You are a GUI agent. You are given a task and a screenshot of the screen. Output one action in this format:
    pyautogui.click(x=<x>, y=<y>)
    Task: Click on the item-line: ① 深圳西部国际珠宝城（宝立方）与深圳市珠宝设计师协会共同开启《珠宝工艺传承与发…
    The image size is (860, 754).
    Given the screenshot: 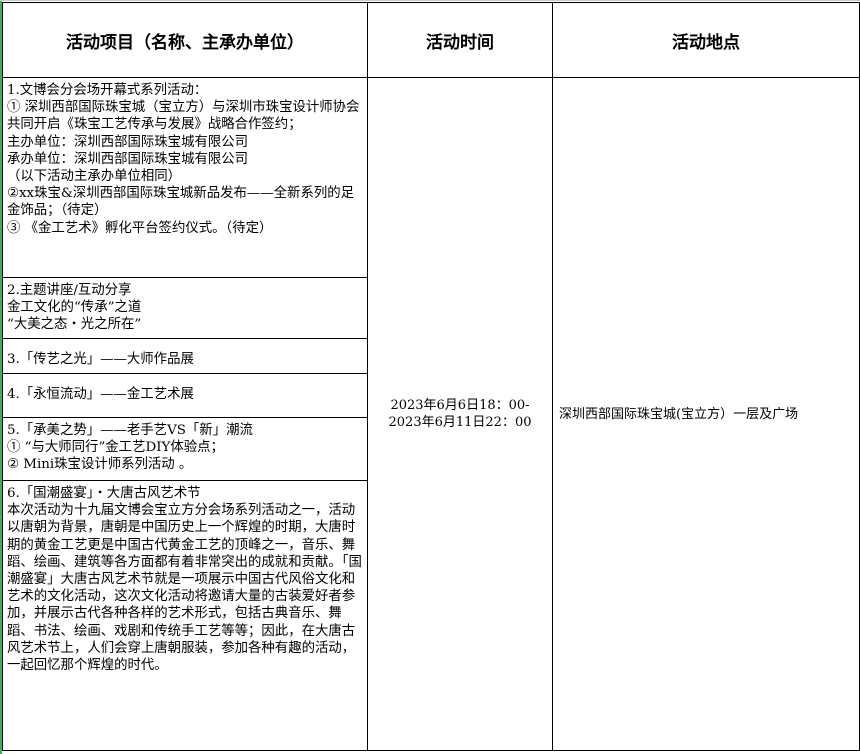 What is the action you would take?
    pyautogui.click(x=183, y=116)
    